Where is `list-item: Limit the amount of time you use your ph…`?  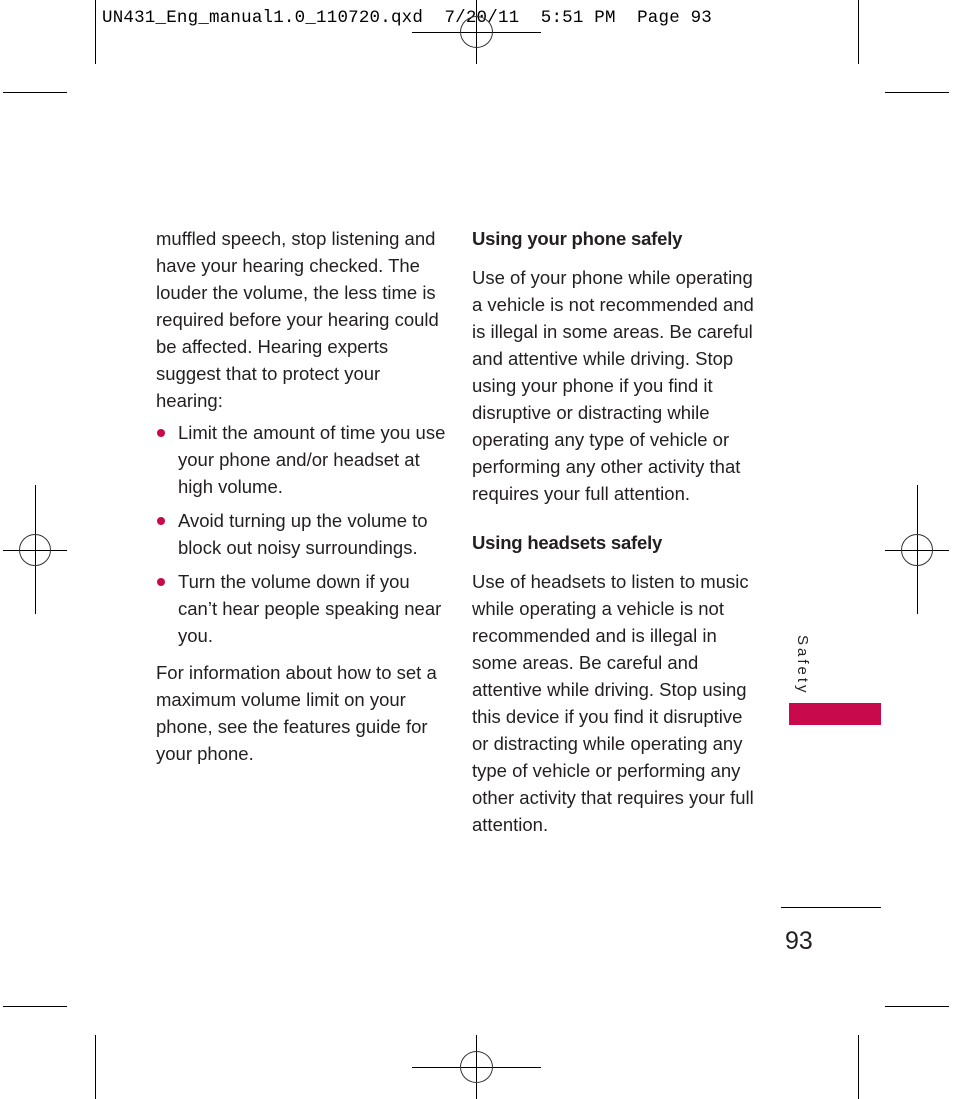
list-item: Limit the amount of time you use your ph… is located at coordinates (301, 459).